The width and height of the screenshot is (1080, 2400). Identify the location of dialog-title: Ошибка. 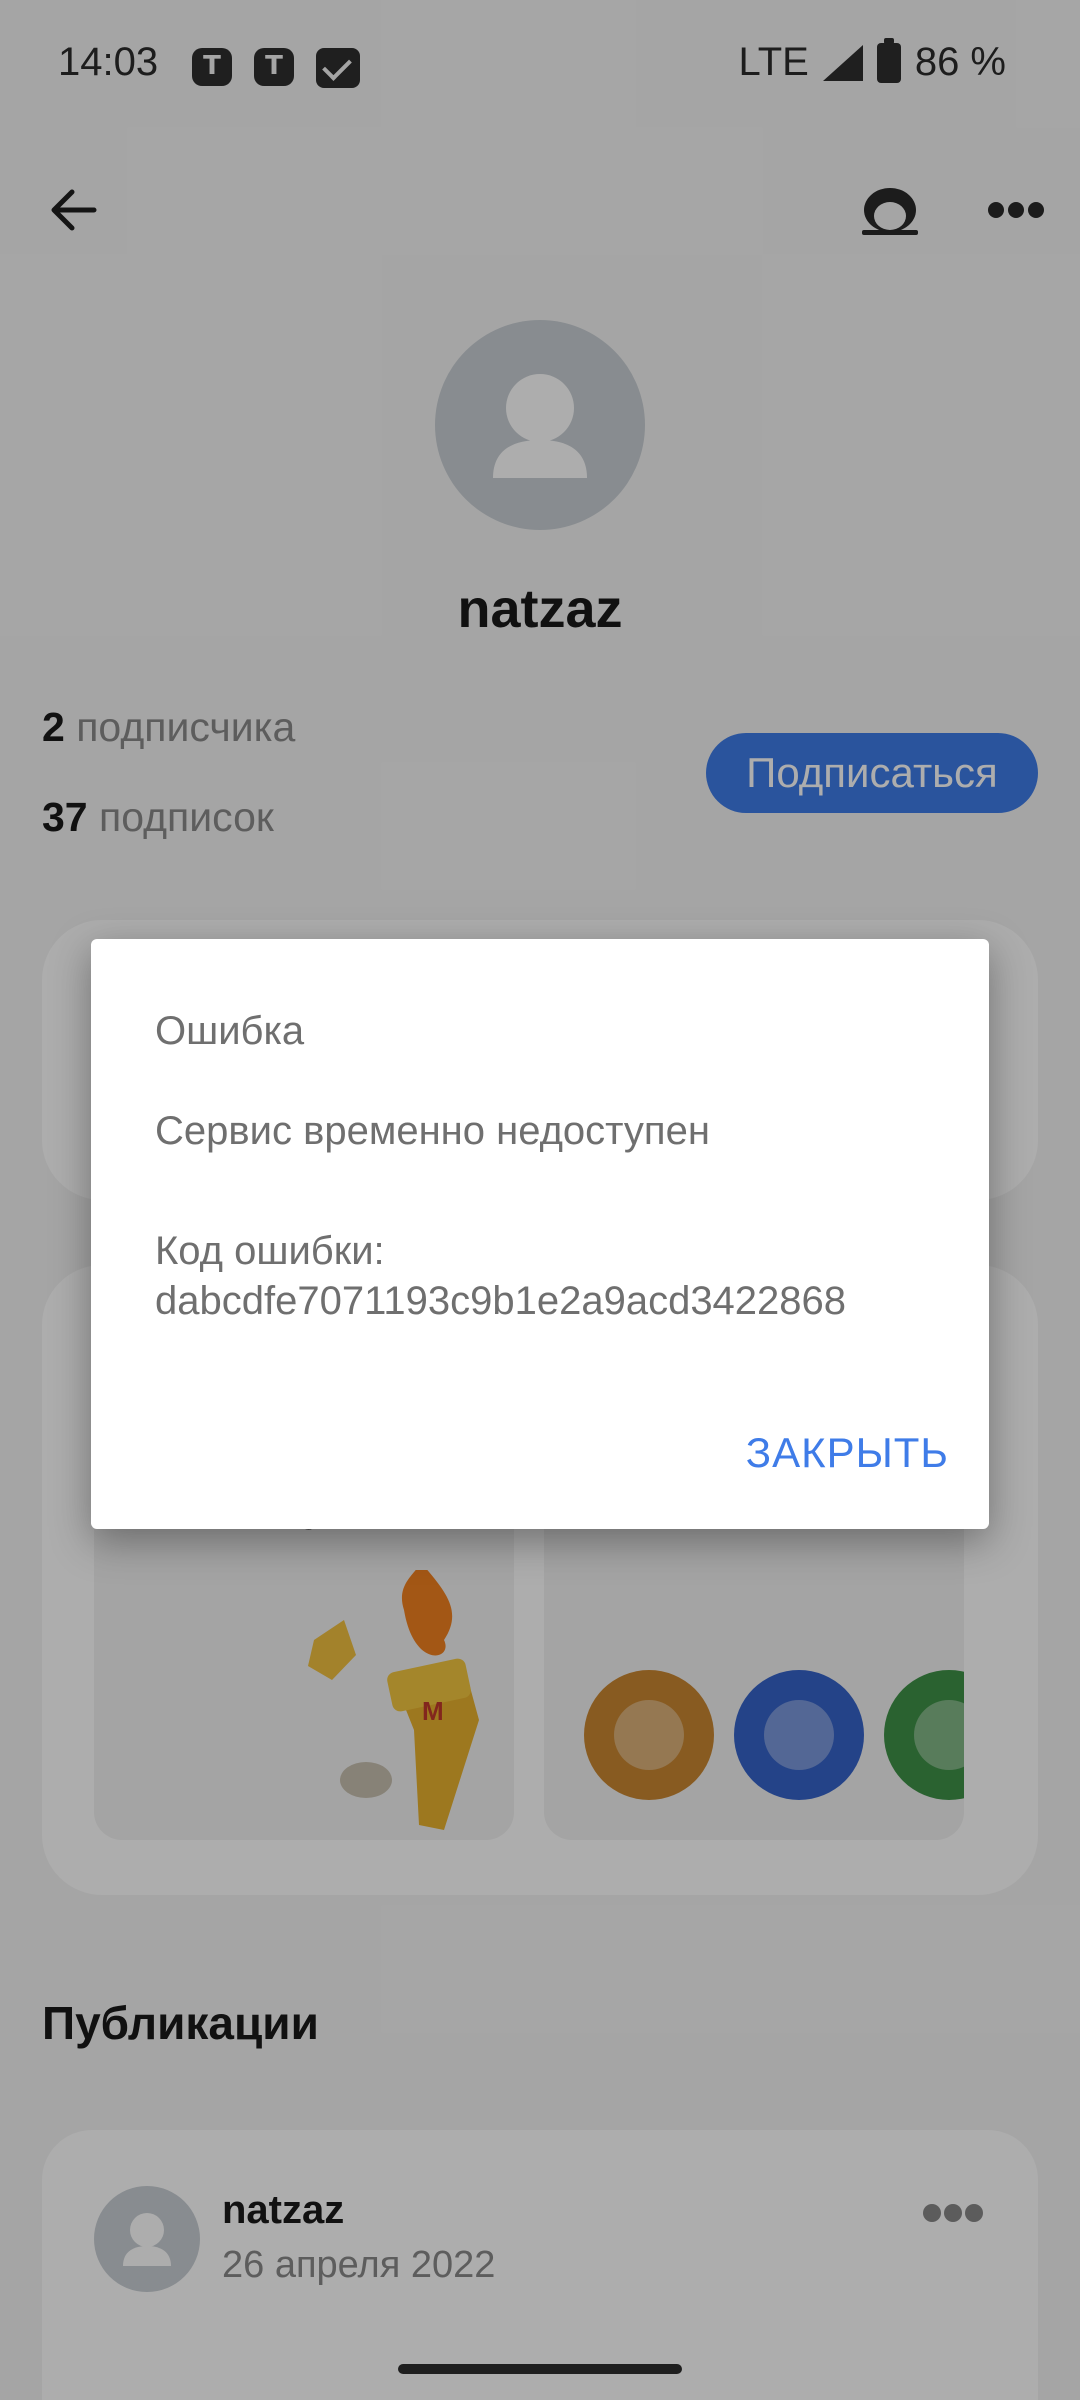
(230, 1031).